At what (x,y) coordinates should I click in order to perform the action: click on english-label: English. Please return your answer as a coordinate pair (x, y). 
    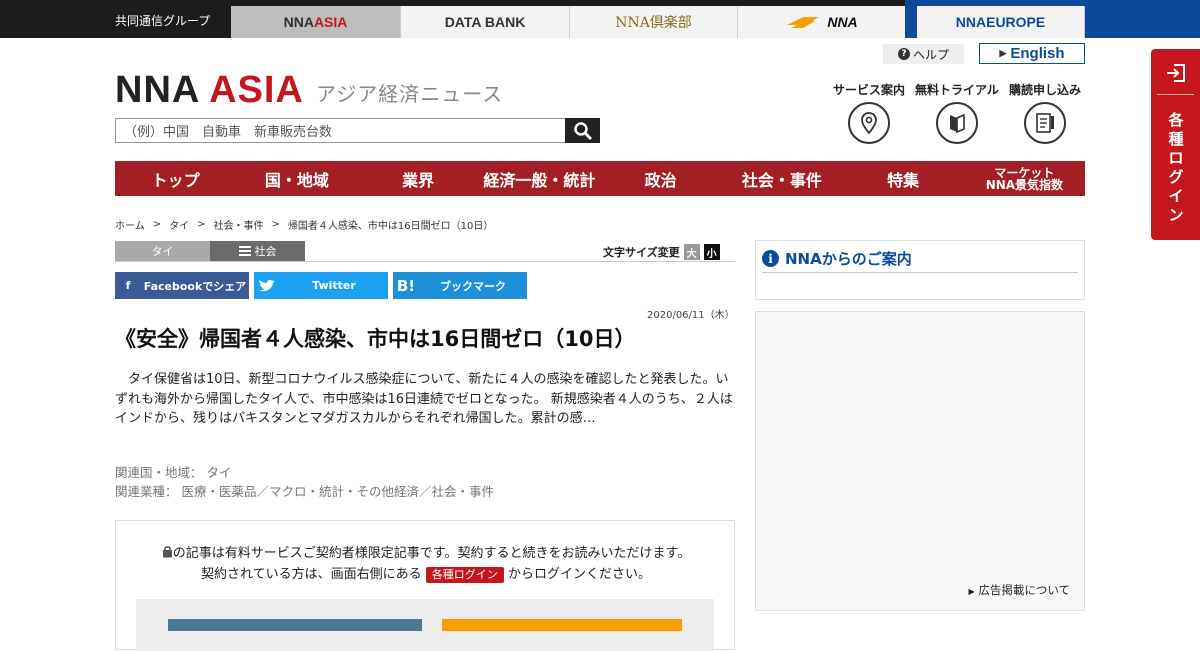
    Looking at the image, I should click on (1037, 53).